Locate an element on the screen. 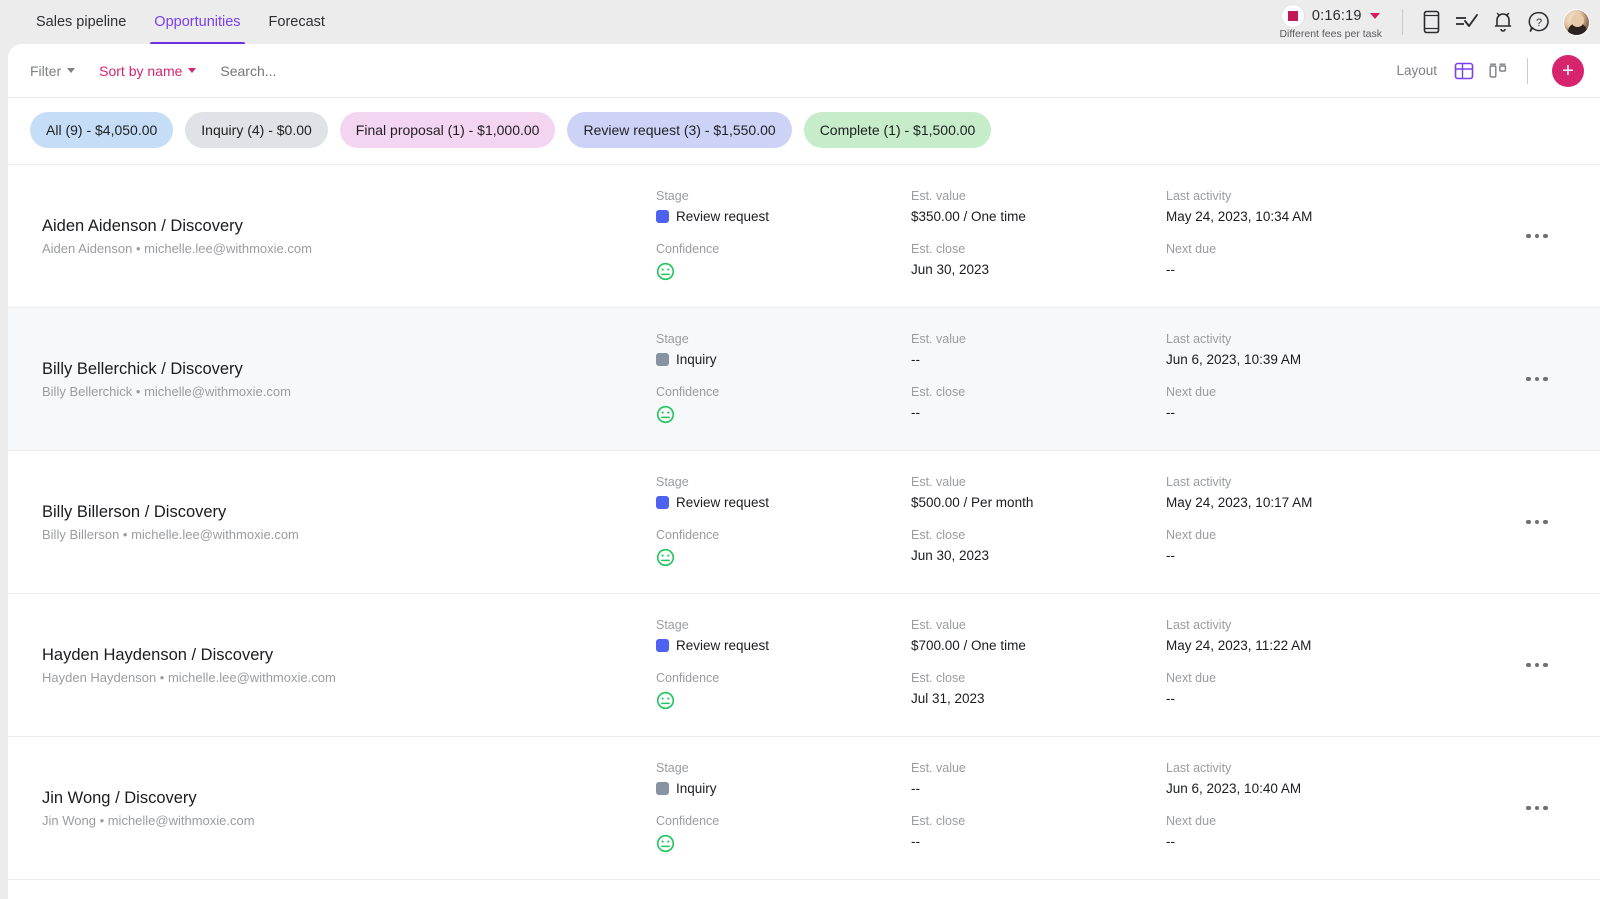 The width and height of the screenshot is (1600, 899). filter-button: Filter is located at coordinates (53, 71).